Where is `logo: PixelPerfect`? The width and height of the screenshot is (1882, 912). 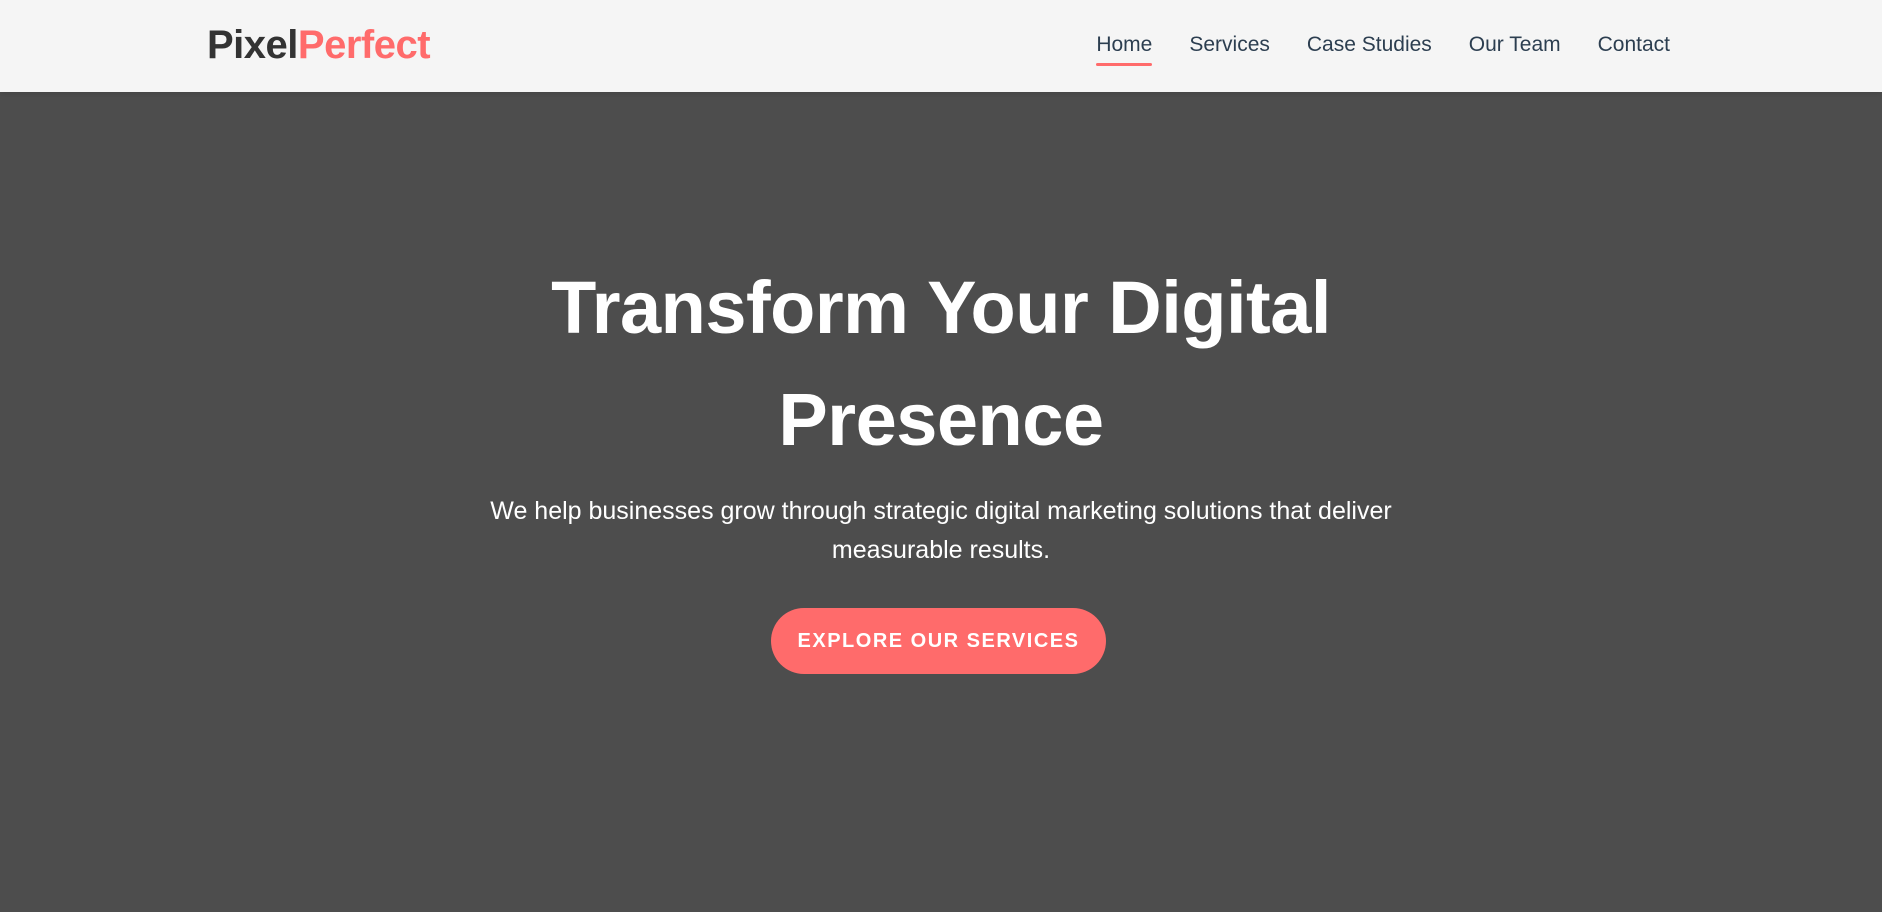
logo: PixelPerfect is located at coordinates (319, 45).